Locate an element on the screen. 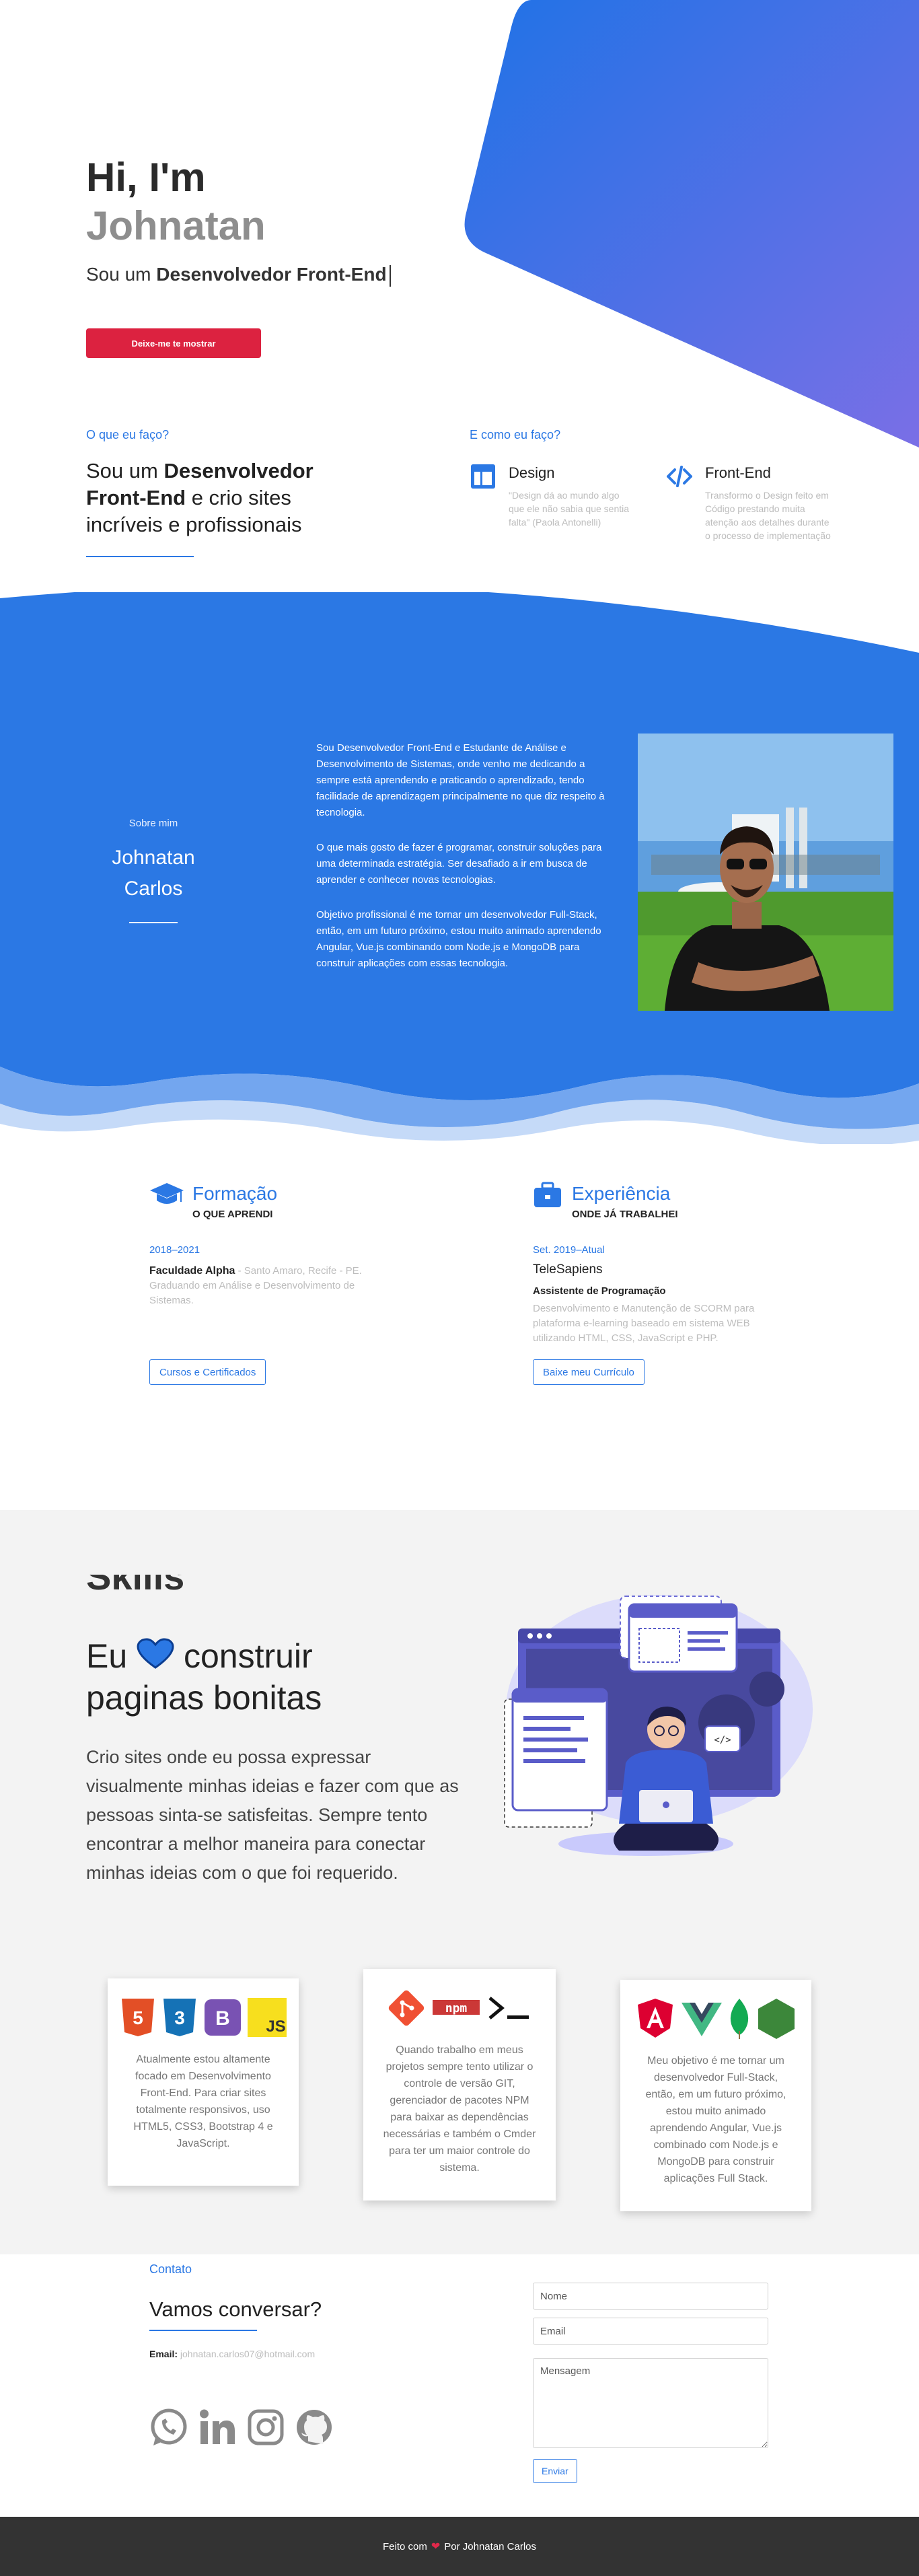  bootstrap-icon: B is located at coordinates (223, 2017).